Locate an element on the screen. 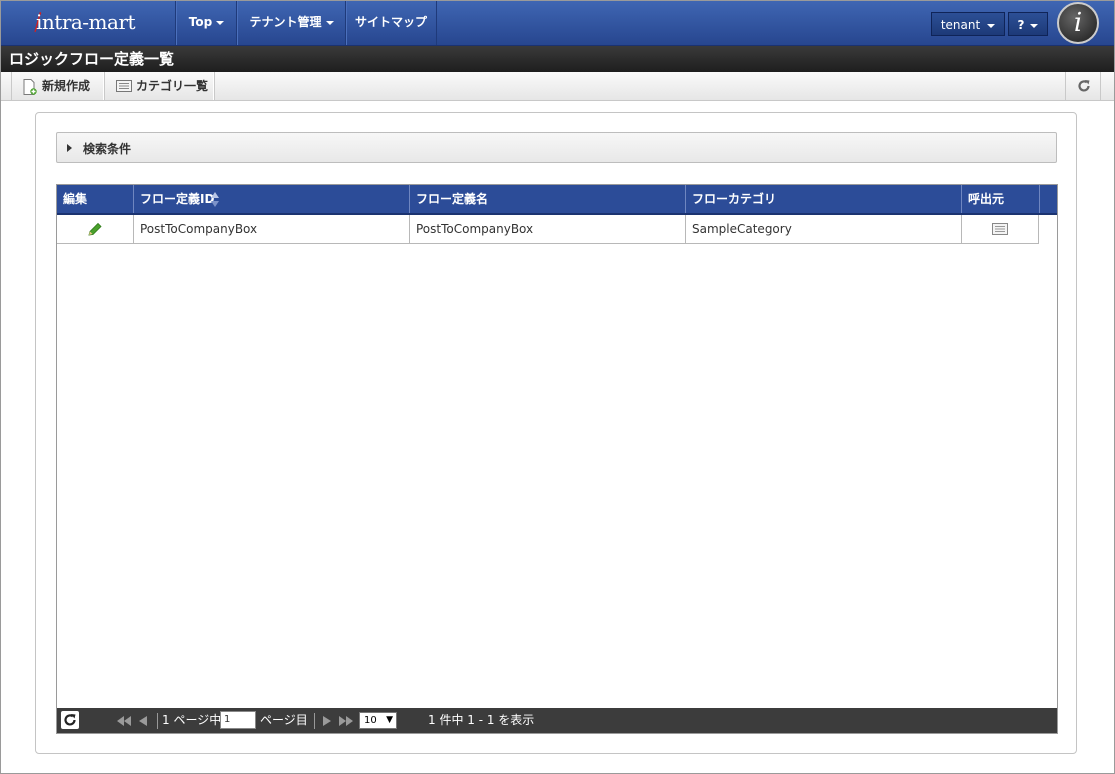  nav-sitemap-label: サイトマップ is located at coordinates (390, 22).